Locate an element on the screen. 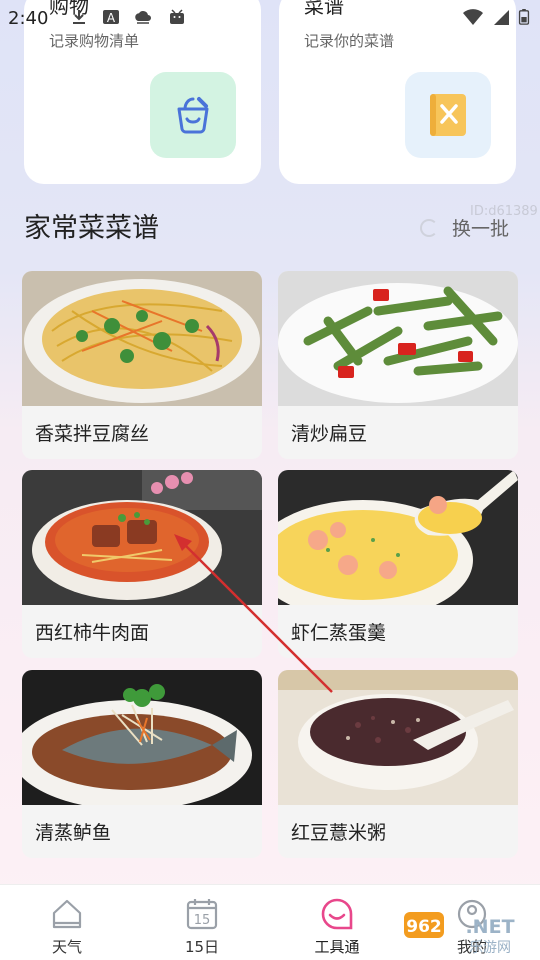  svg-text: 962 is located at coordinates (424, 927).